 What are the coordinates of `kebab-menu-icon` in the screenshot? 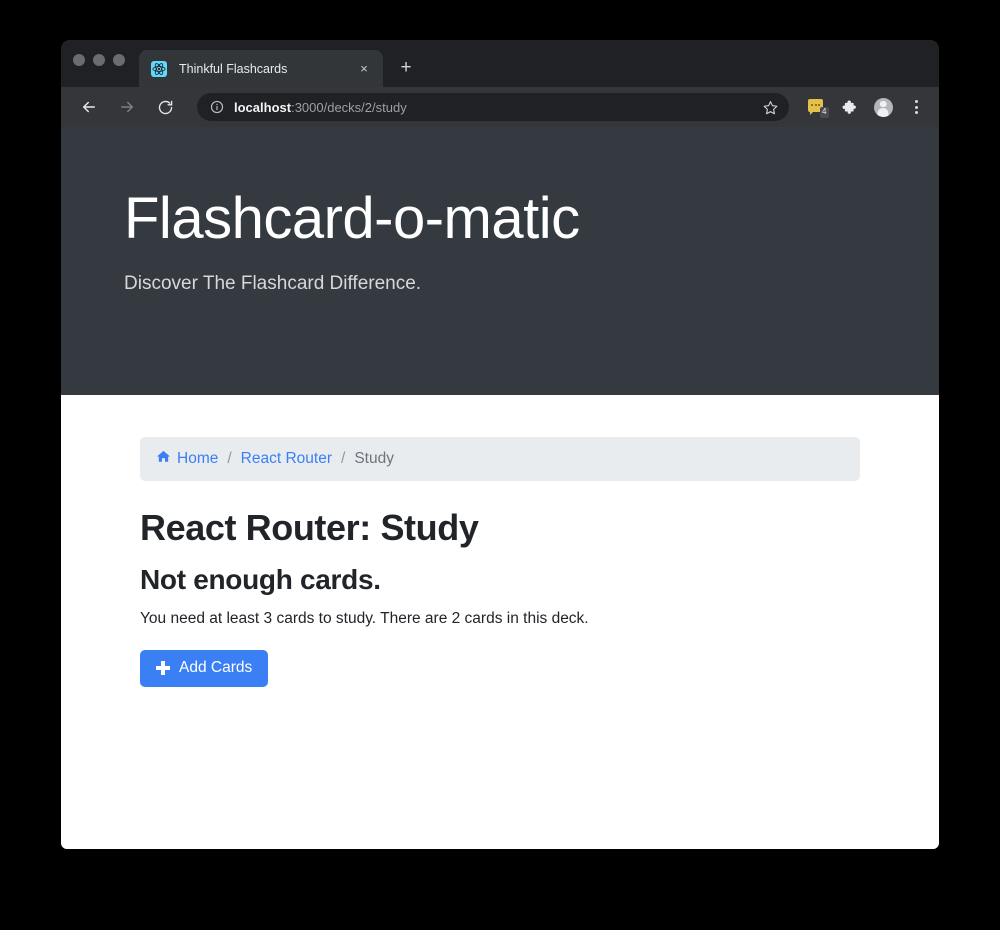 It's located at (916, 107).